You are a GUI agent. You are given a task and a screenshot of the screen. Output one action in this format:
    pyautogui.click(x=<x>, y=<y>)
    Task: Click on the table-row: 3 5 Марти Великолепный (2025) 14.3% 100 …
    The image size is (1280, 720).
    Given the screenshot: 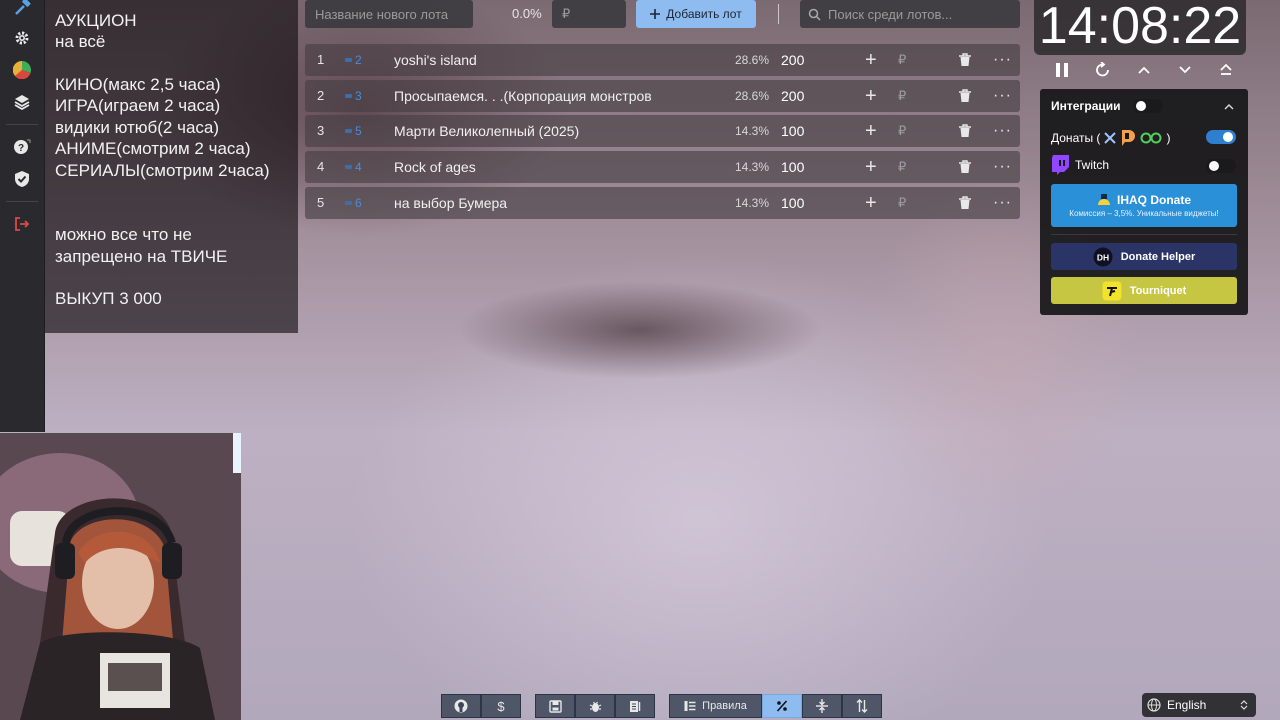 What is the action you would take?
    pyautogui.click(x=662, y=131)
    